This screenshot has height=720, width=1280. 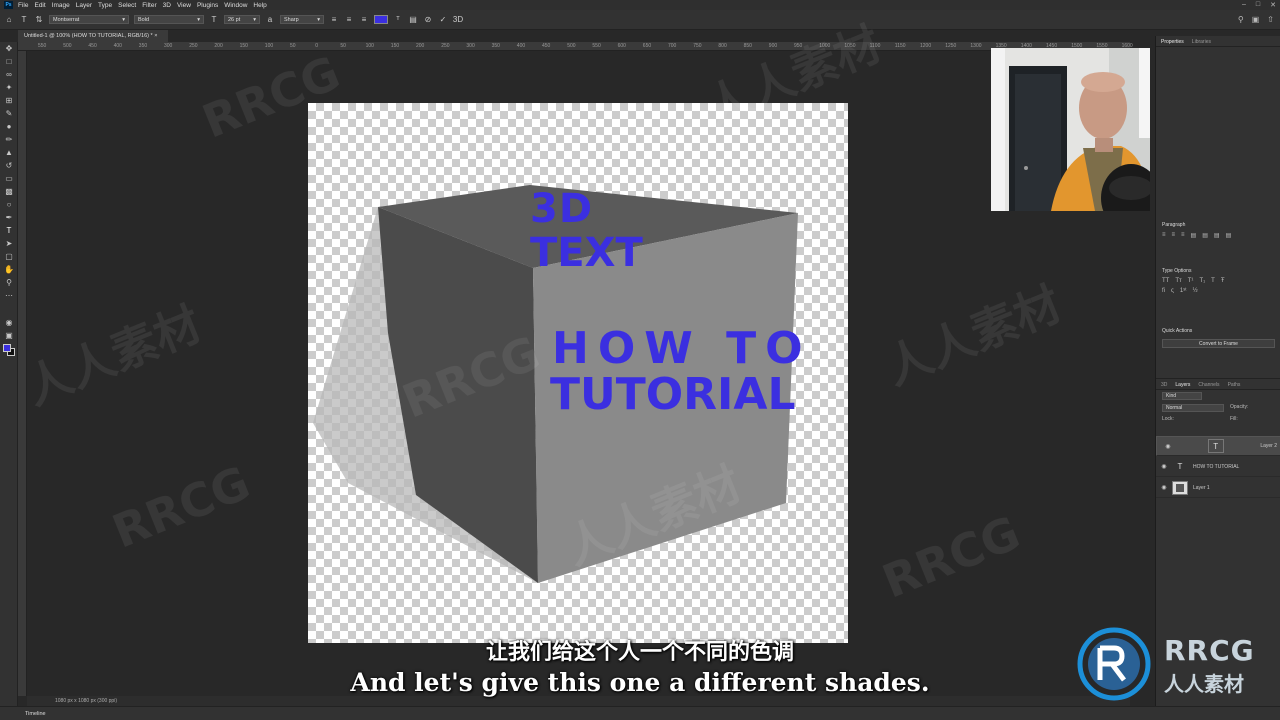 What do you see at coordinates (1234, 385) in the screenshot?
I see `tab-paths: Paths` at bounding box center [1234, 385].